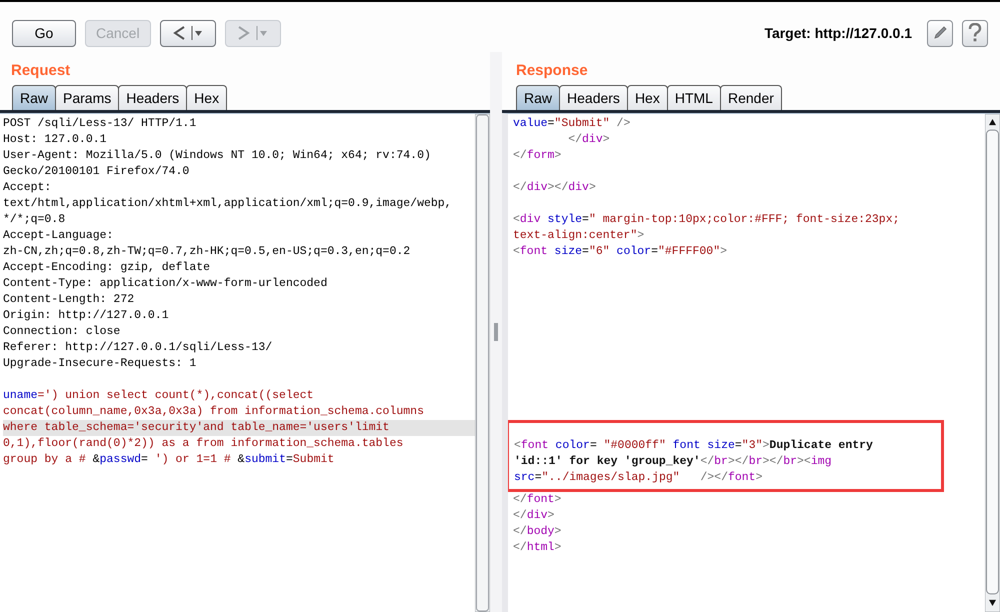 The width and height of the screenshot is (1000, 612). Describe the element at coordinates (100, 124) in the screenshot. I see `code-line: POST /sqli/Less-13/ HTTP/1.1` at that location.